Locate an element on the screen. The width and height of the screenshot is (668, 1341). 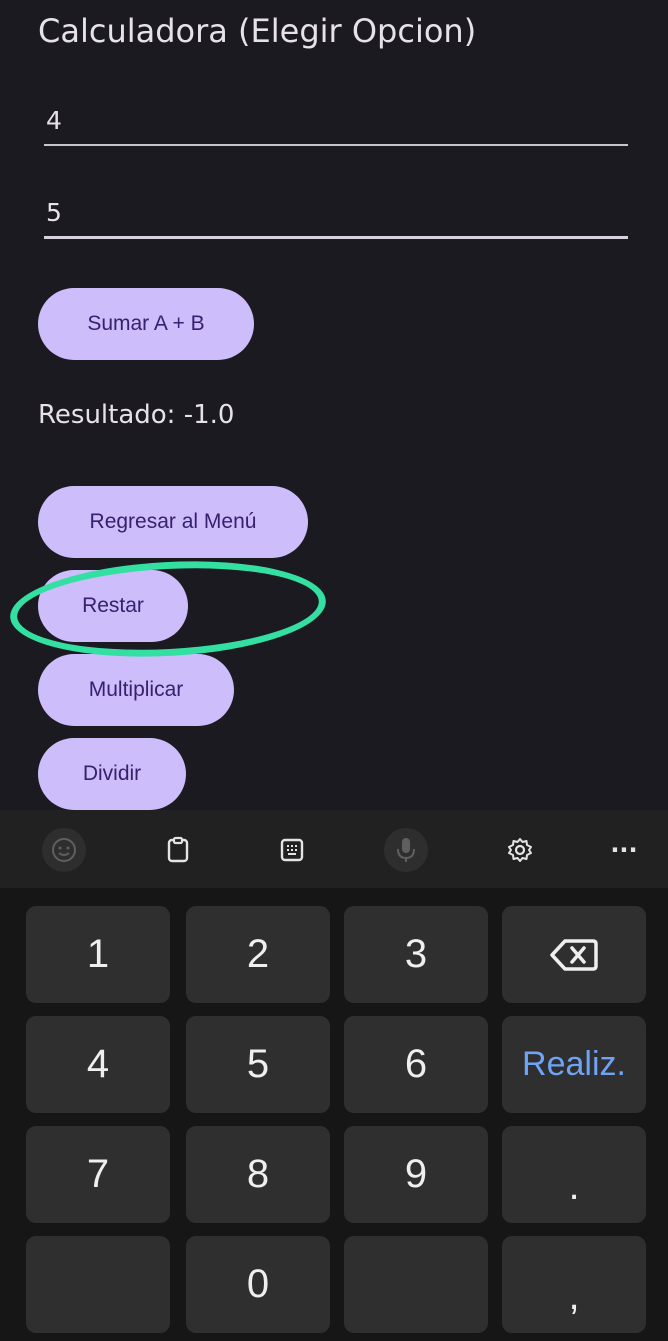
input-a is located at coordinates (337, 120).